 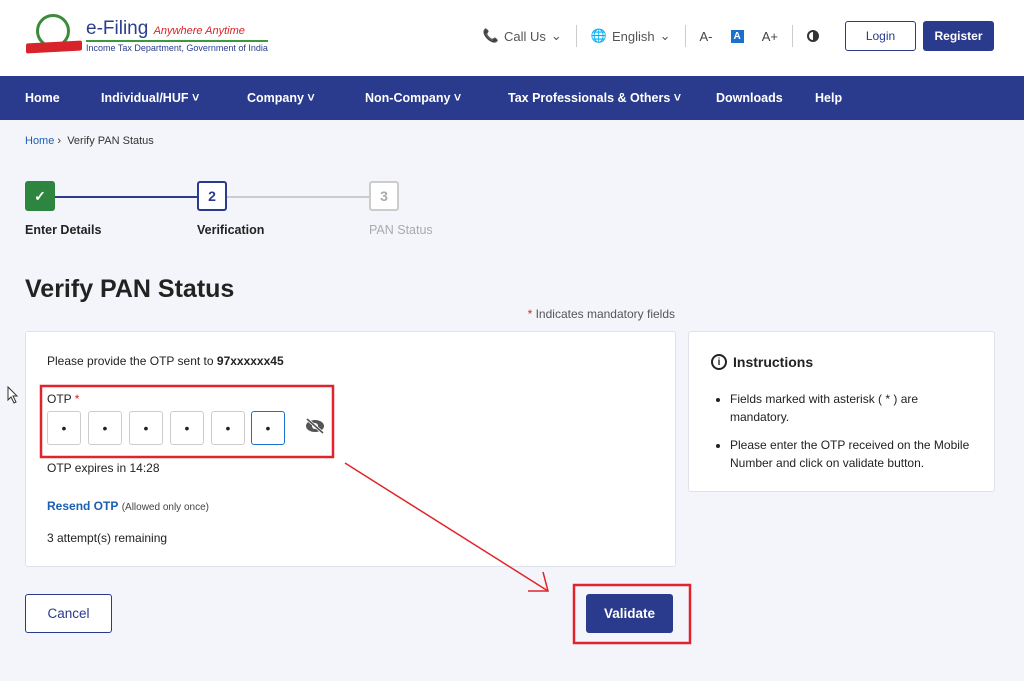 What do you see at coordinates (384, 196) in the screenshot?
I see `step-3-indicator: 3` at bounding box center [384, 196].